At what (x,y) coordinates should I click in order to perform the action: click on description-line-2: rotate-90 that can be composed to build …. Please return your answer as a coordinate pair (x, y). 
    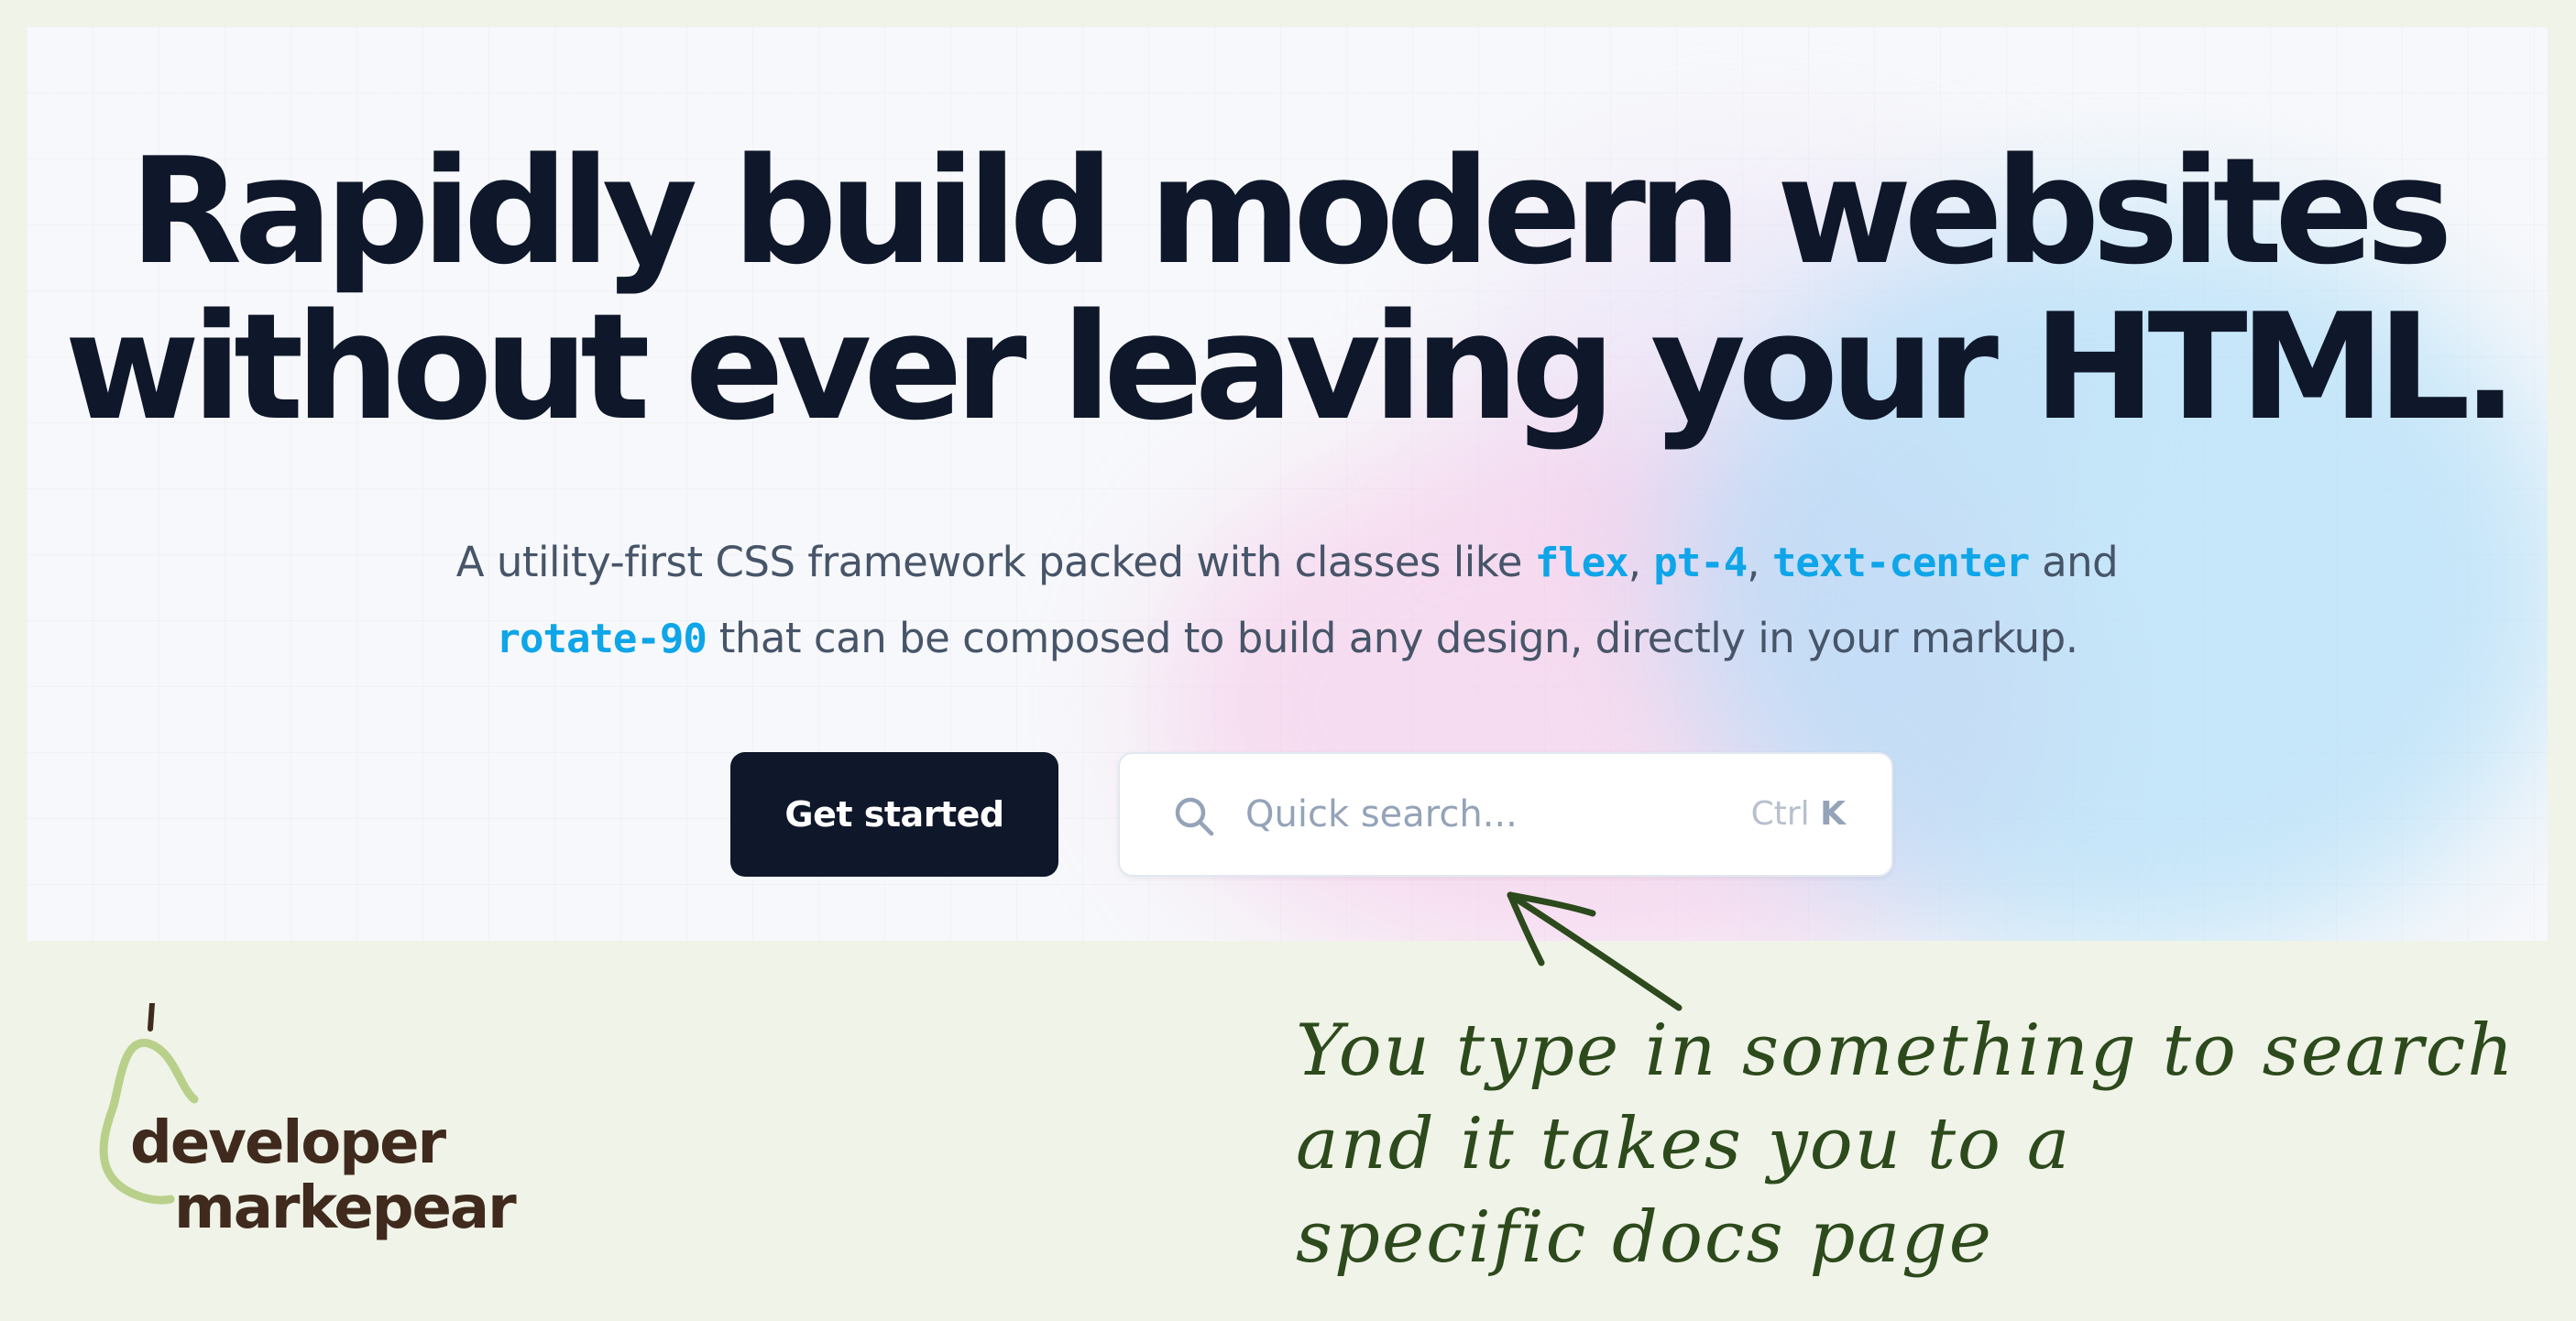
    Looking at the image, I should click on (1288, 639).